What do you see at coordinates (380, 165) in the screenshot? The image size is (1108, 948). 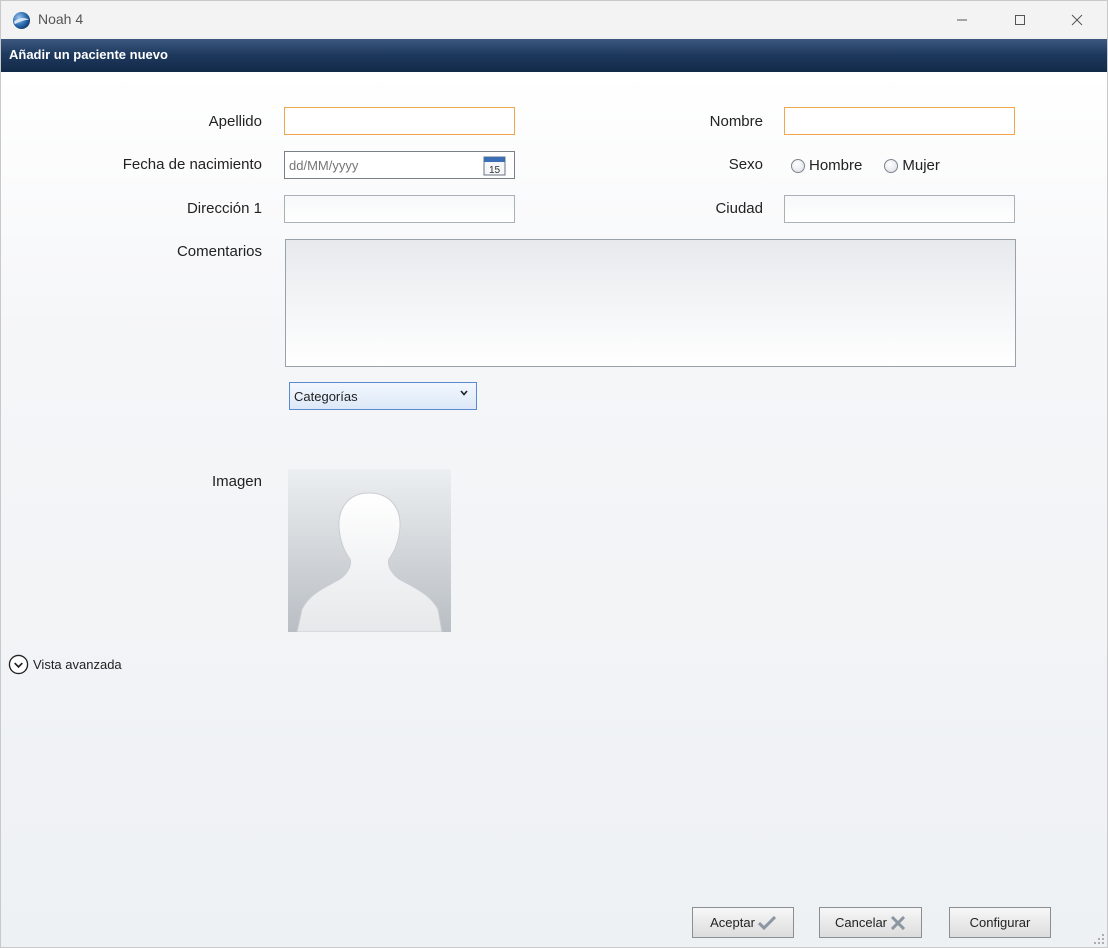 I see `birth-date-input` at bounding box center [380, 165].